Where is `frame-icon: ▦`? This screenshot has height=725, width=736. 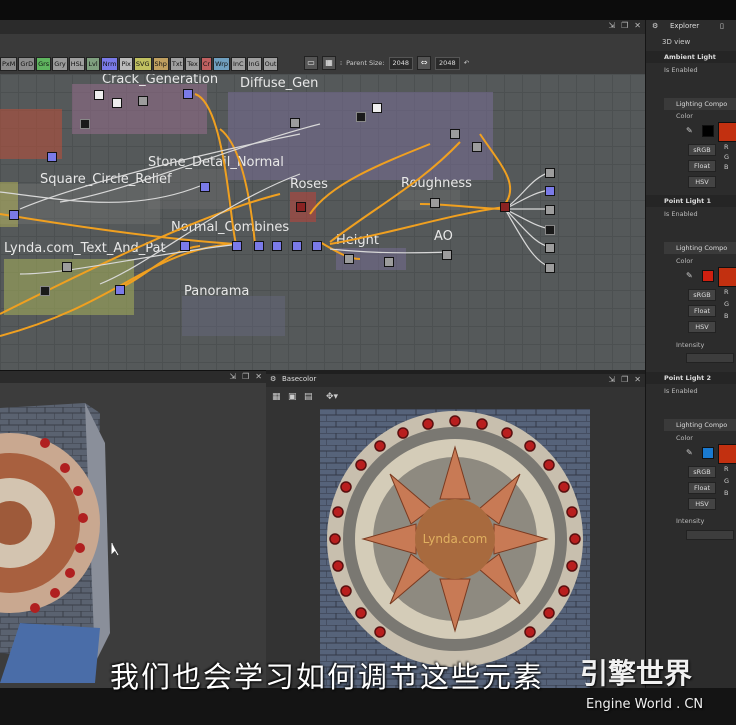
frame-icon: ▦ is located at coordinates (329, 63).